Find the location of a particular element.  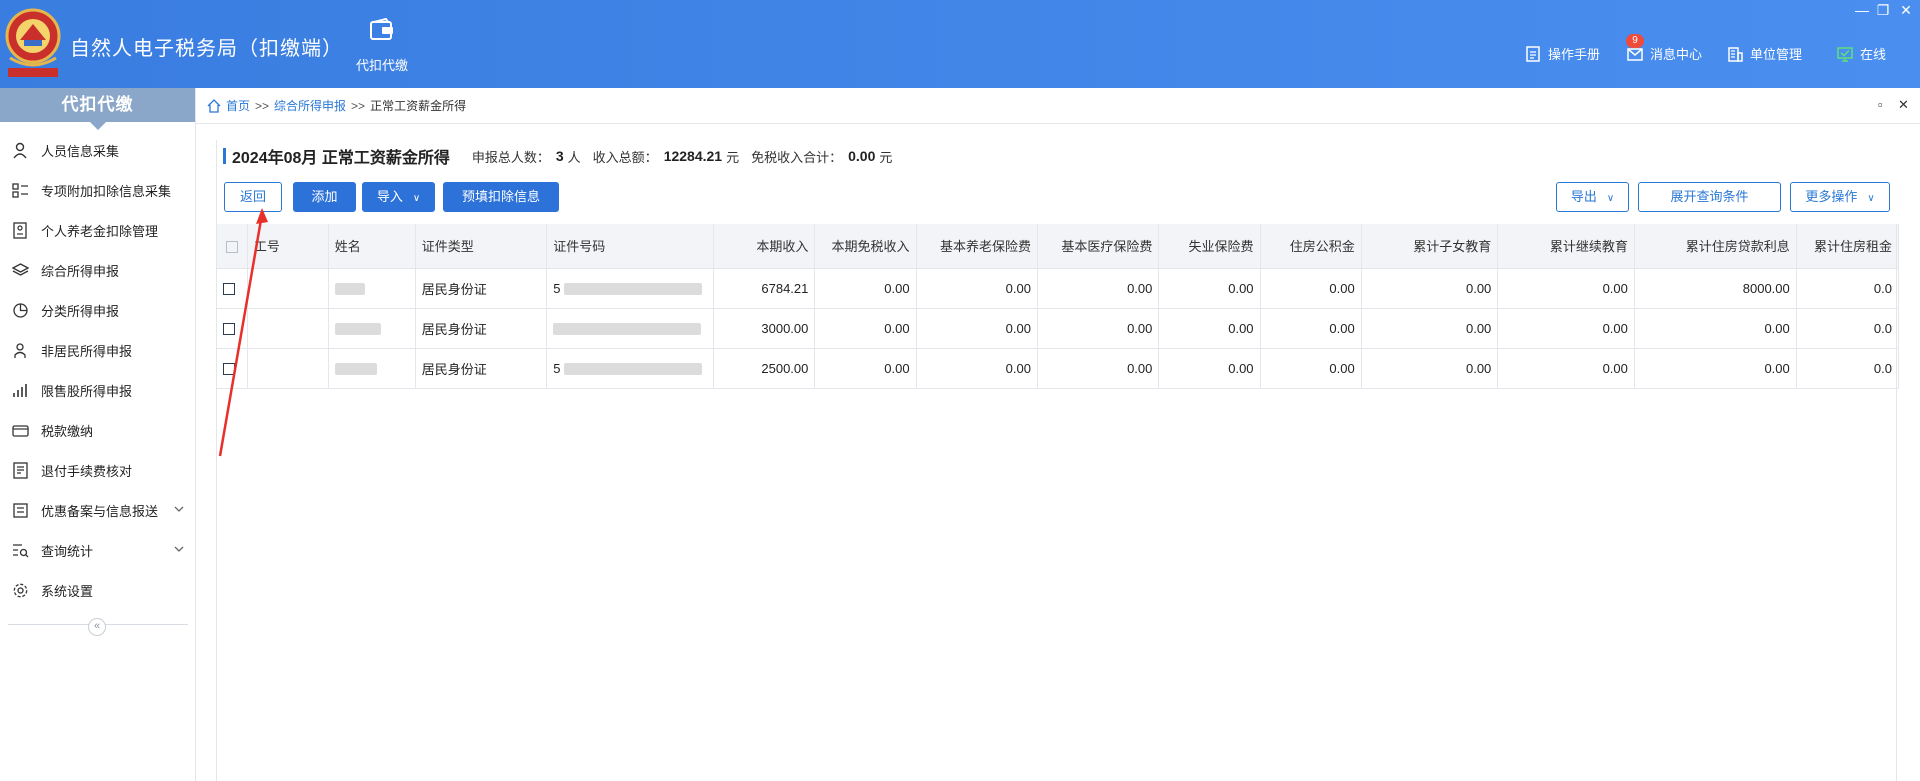

sidebar-item-pension: 个人养老金扣除管理 is located at coordinates (97, 230).